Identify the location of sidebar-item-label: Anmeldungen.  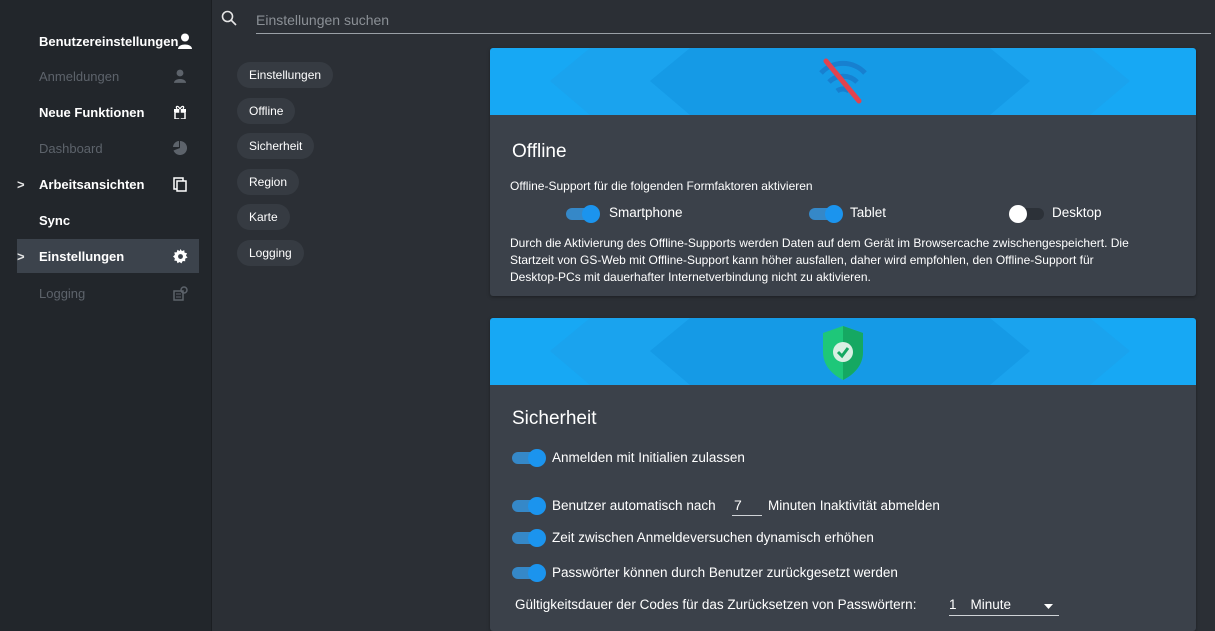
(79, 76).